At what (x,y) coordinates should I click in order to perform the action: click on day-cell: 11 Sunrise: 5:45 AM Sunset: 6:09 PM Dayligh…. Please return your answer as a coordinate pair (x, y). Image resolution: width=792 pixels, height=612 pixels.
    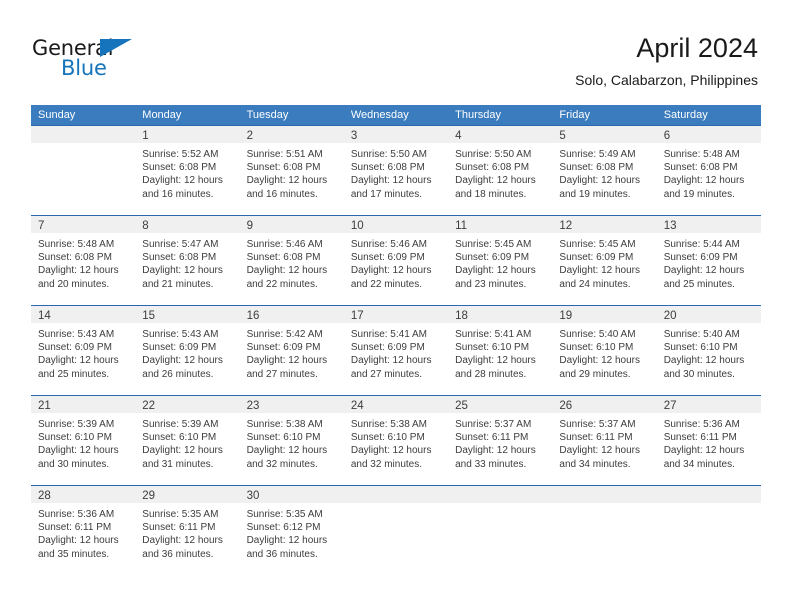
    Looking at the image, I should click on (500, 260).